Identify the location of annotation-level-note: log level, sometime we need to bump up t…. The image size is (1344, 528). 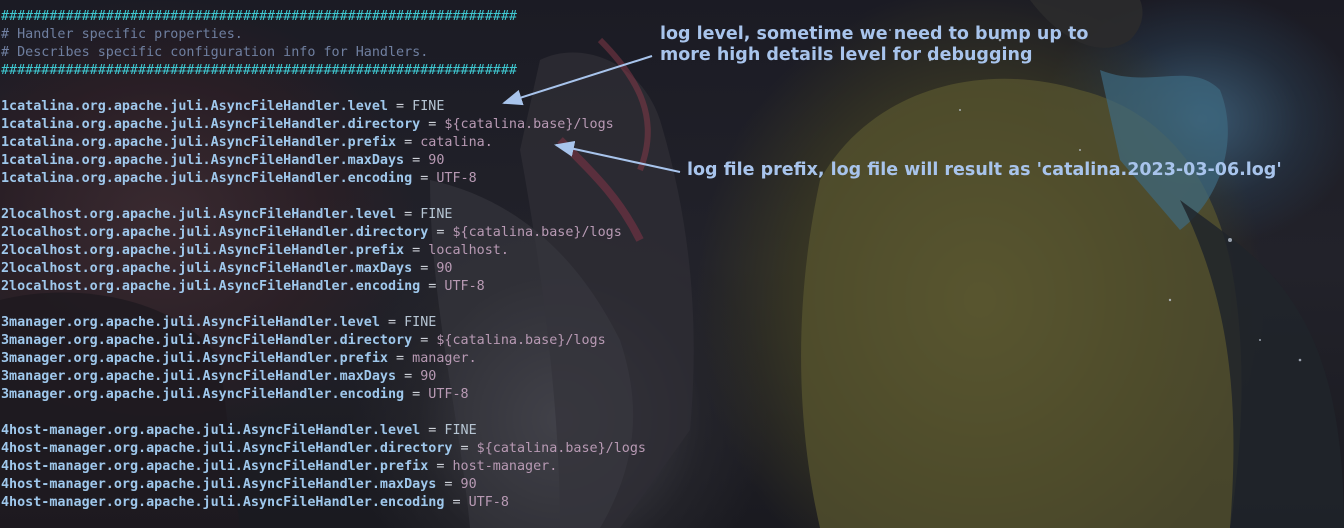
(874, 44).